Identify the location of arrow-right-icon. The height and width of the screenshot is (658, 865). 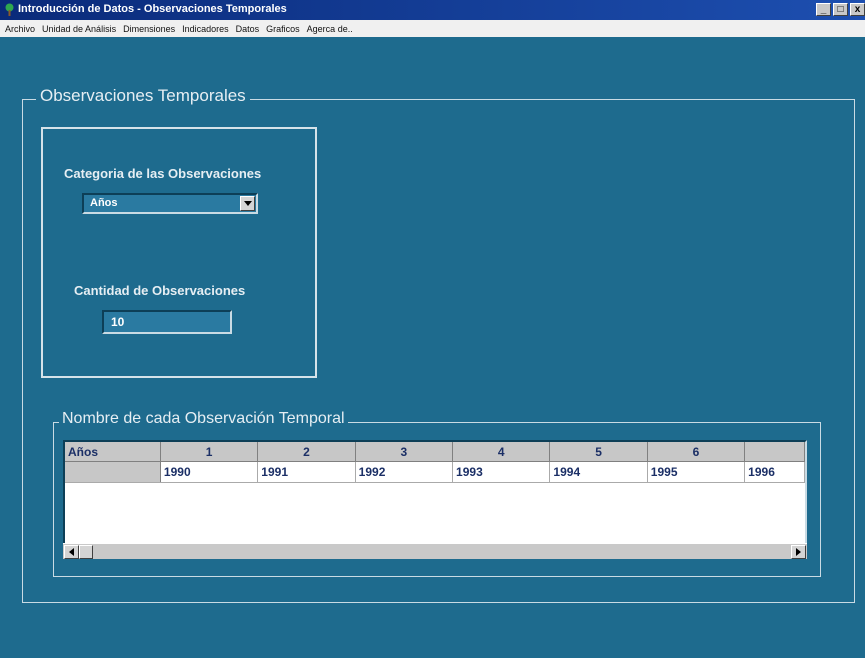
(798, 552).